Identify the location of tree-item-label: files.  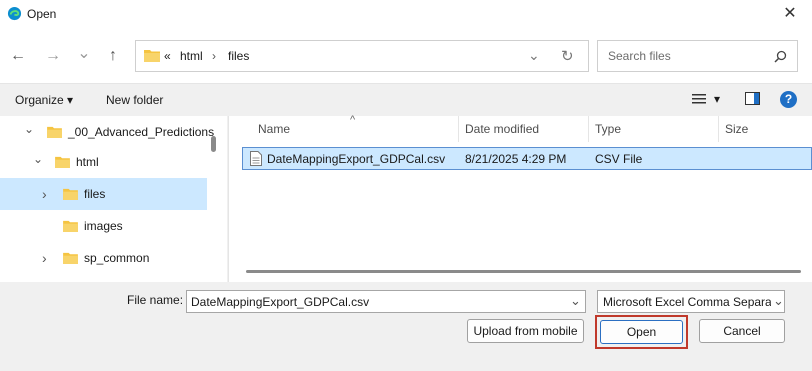
(95, 194).